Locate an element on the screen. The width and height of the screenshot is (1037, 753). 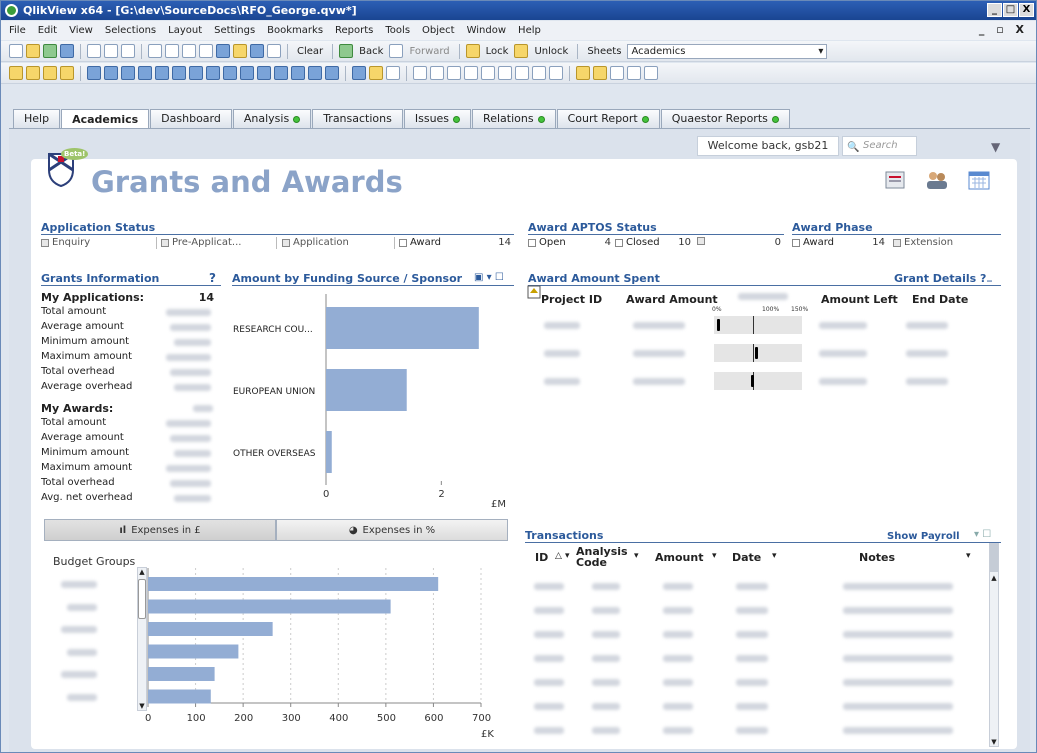
current-selections-icon is located at coordinates (196, 73).